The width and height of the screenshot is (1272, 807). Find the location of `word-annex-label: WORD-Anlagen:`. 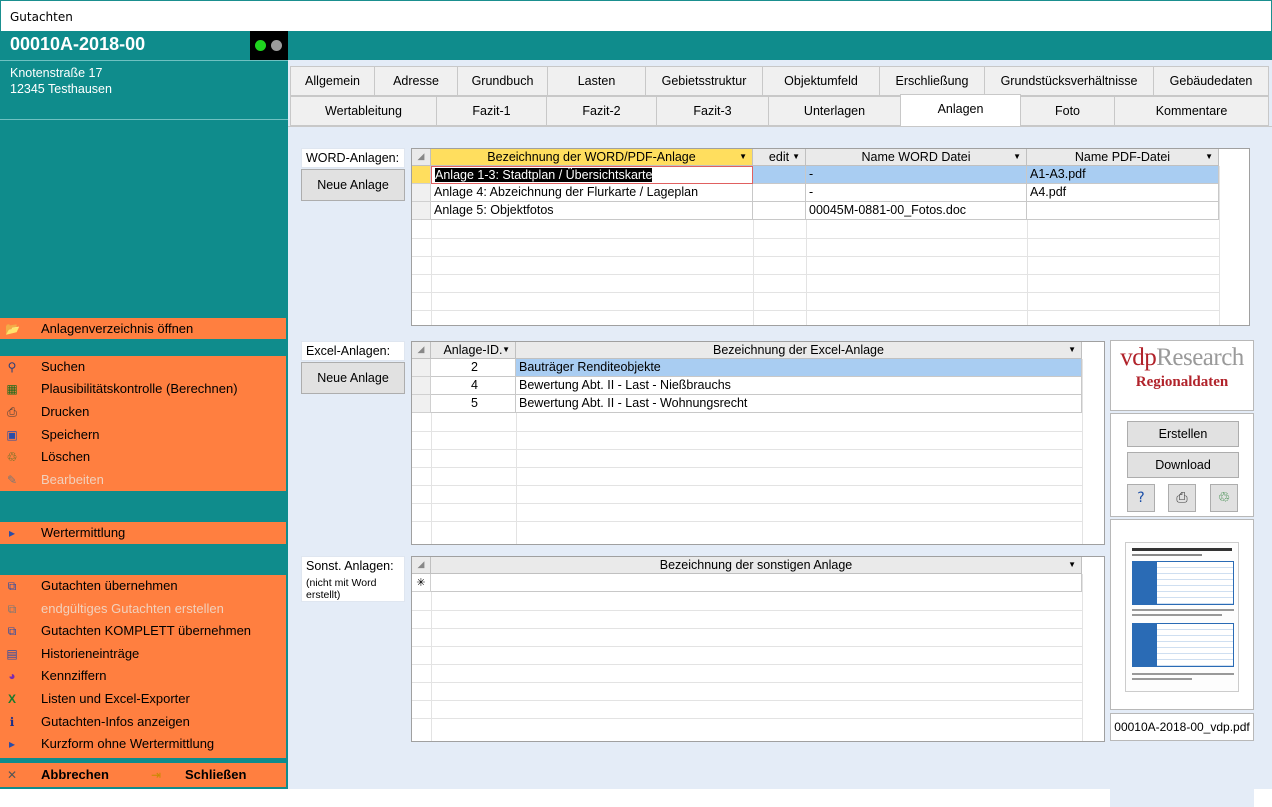

word-annex-label: WORD-Anlagen: is located at coordinates (353, 158).